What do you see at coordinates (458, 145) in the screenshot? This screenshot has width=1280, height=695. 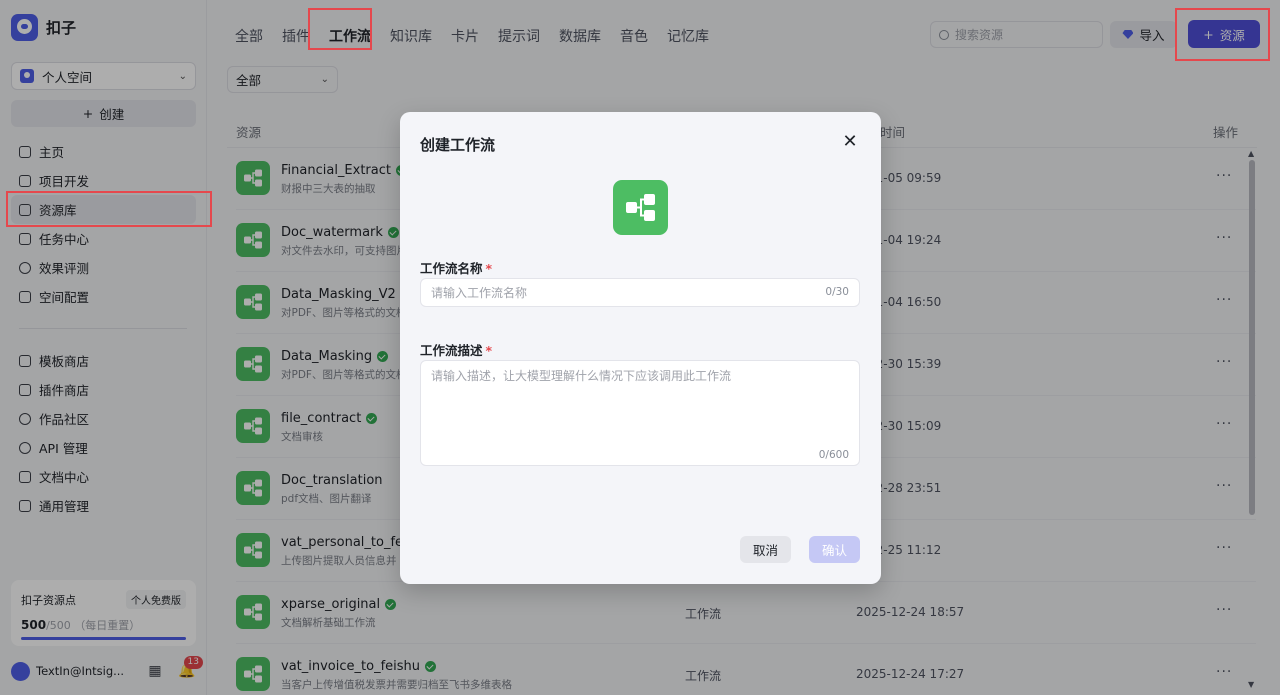 I see `dialog-title: 创建工作流` at bounding box center [458, 145].